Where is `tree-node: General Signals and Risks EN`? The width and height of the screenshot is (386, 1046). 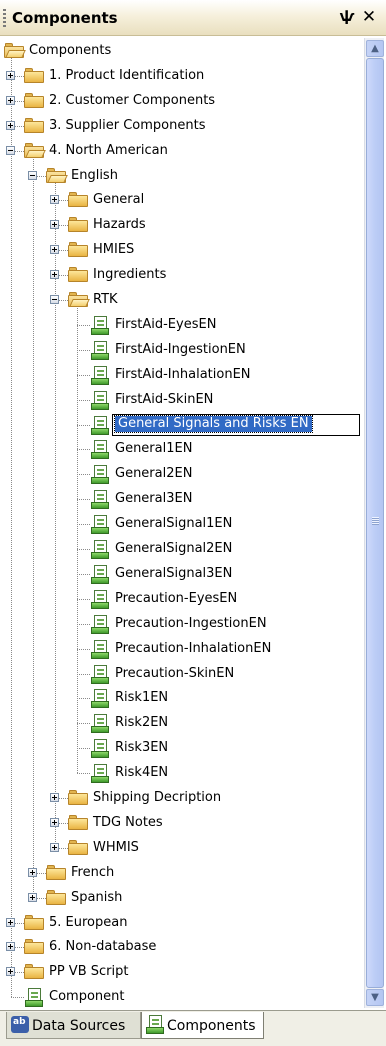 tree-node: General Signals and Risks EN is located at coordinates (182, 424).